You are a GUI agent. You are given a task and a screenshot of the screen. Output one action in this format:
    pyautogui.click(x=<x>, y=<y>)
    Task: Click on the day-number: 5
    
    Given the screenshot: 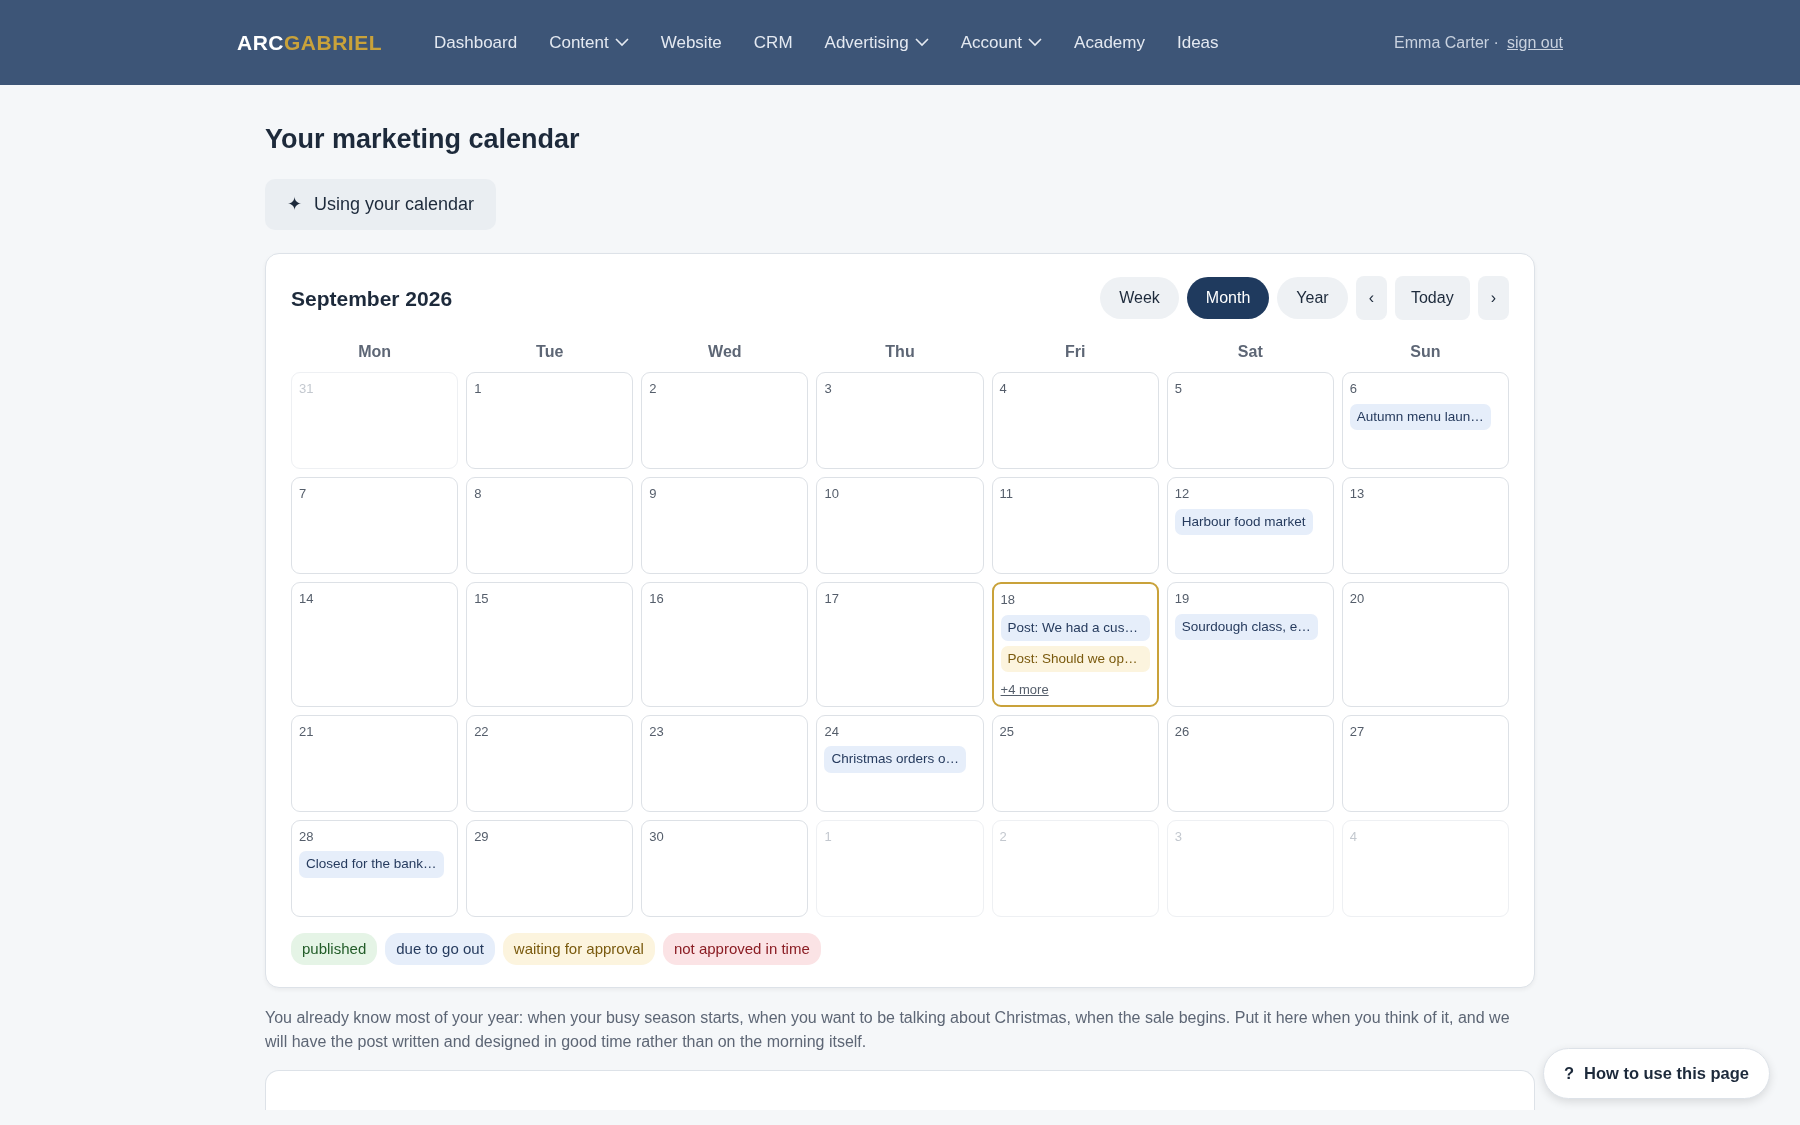 What is the action you would take?
    pyautogui.click(x=1178, y=389)
    